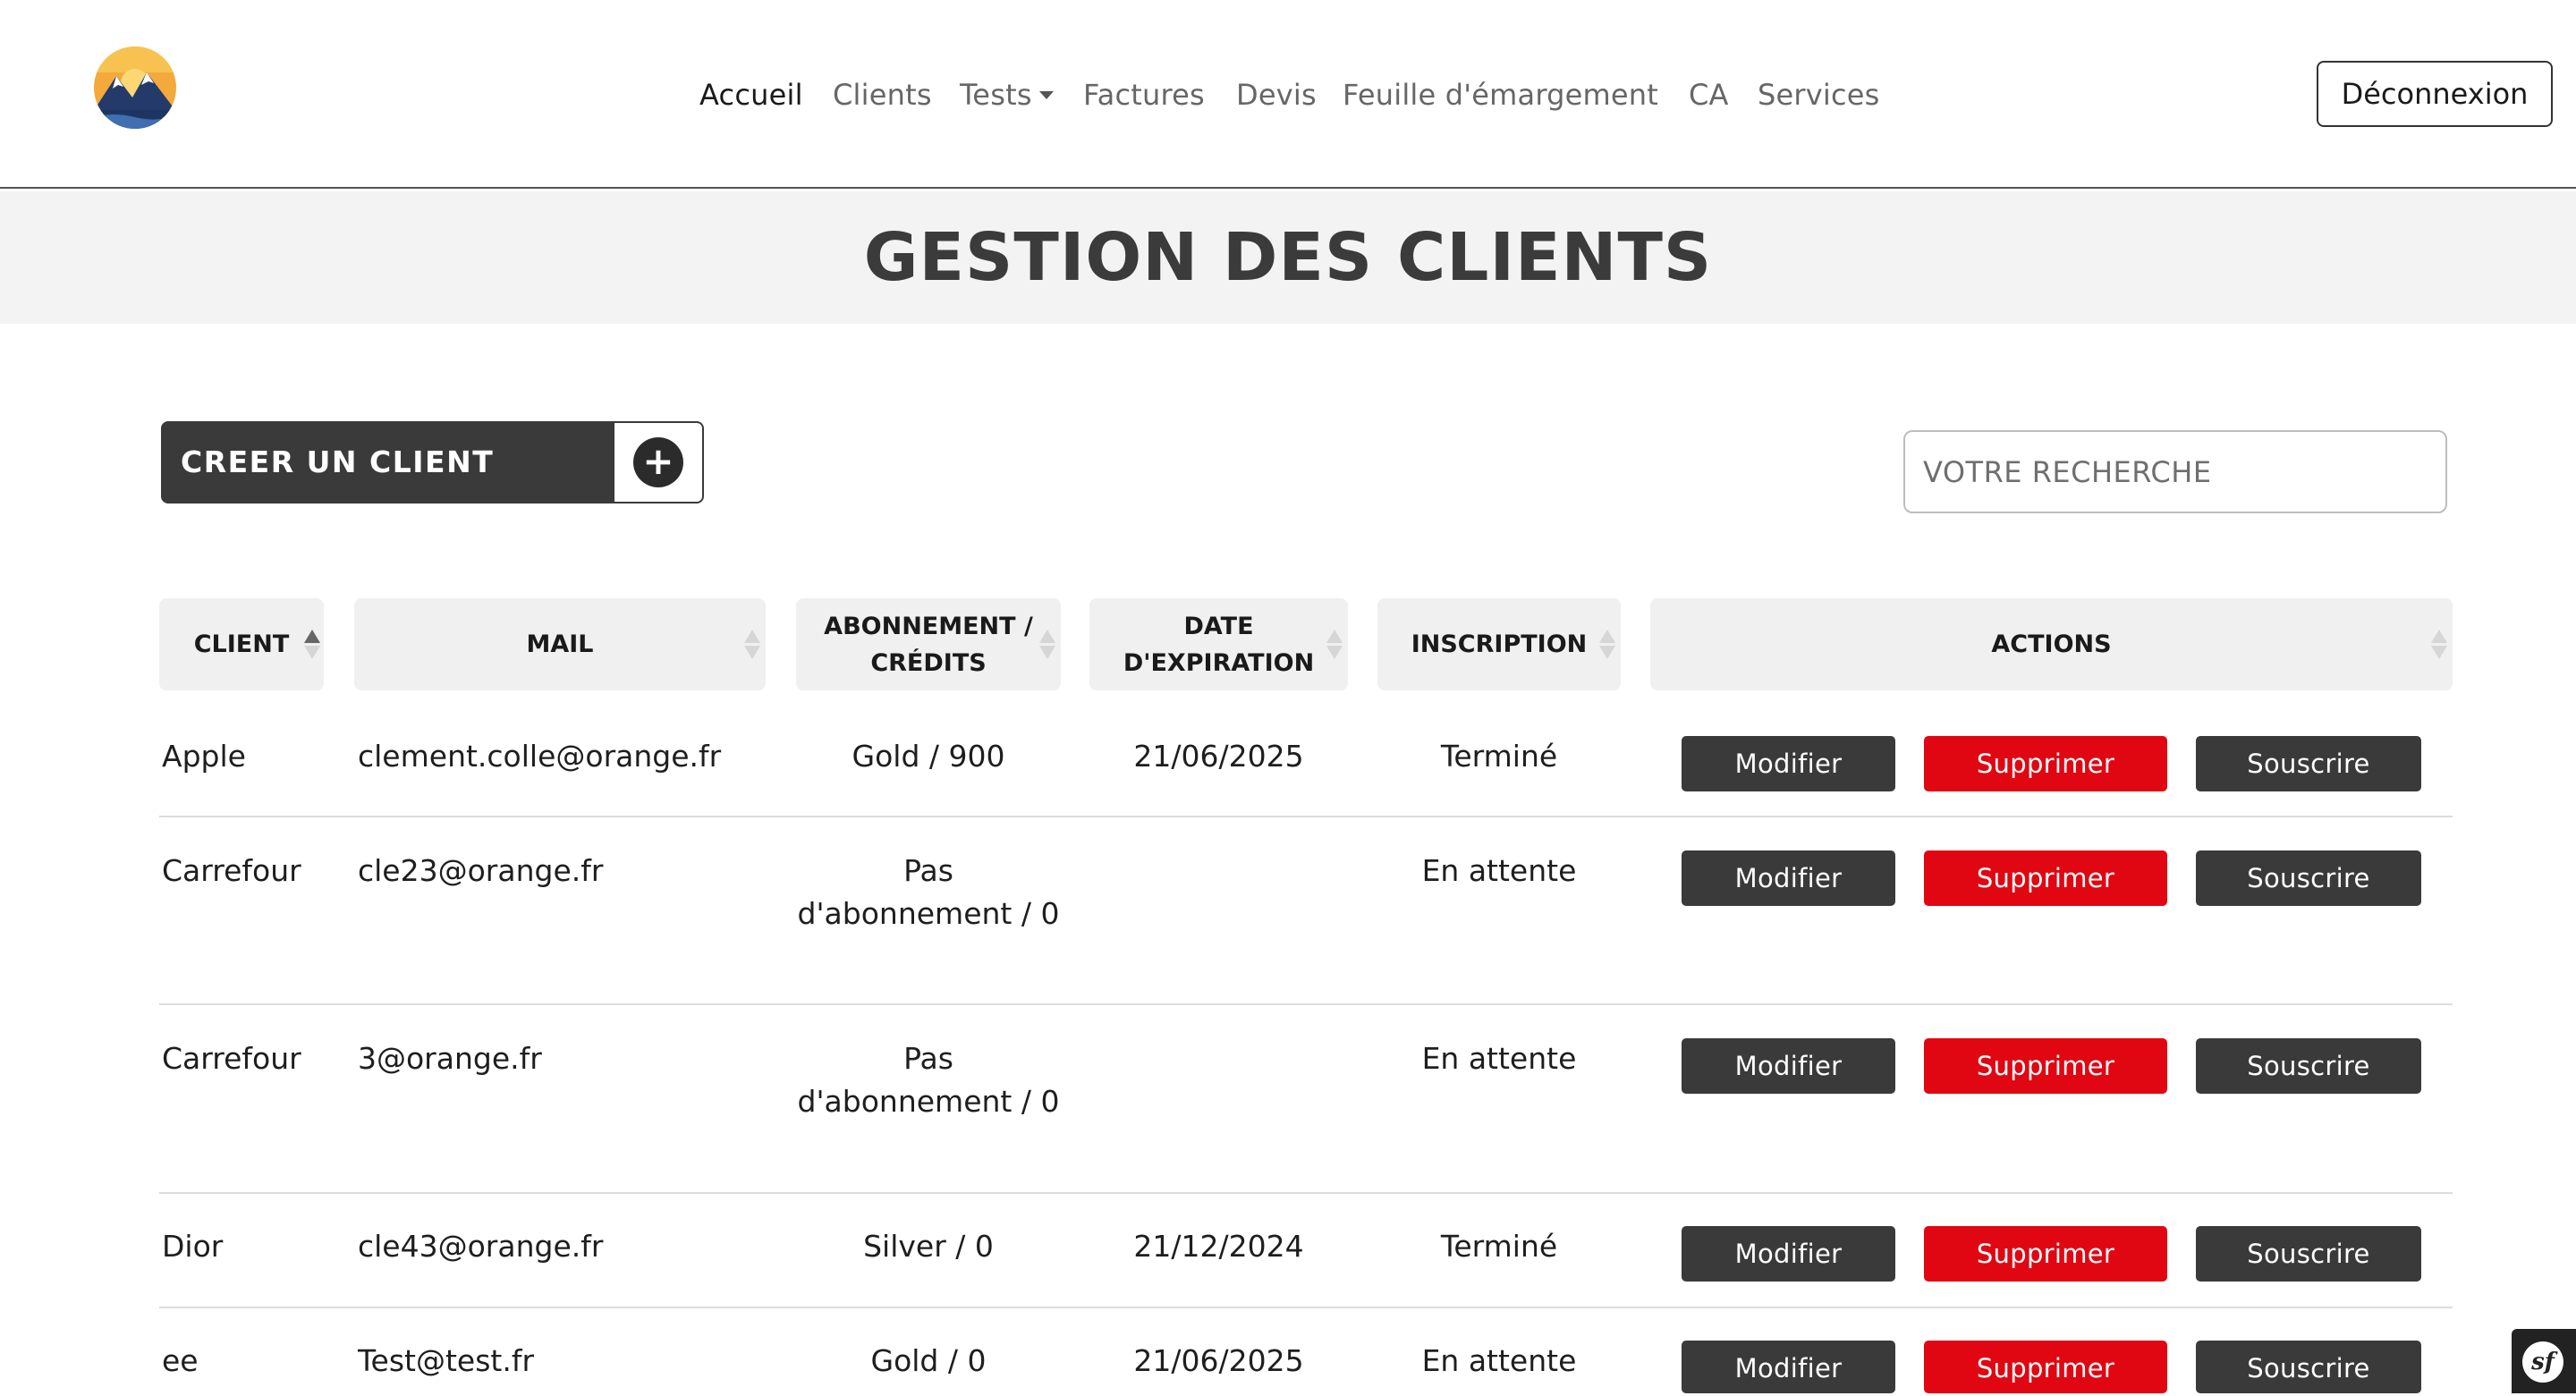 This screenshot has height=1396, width=2576. I want to click on cell-abonnement: Gold / 900, so click(928, 756).